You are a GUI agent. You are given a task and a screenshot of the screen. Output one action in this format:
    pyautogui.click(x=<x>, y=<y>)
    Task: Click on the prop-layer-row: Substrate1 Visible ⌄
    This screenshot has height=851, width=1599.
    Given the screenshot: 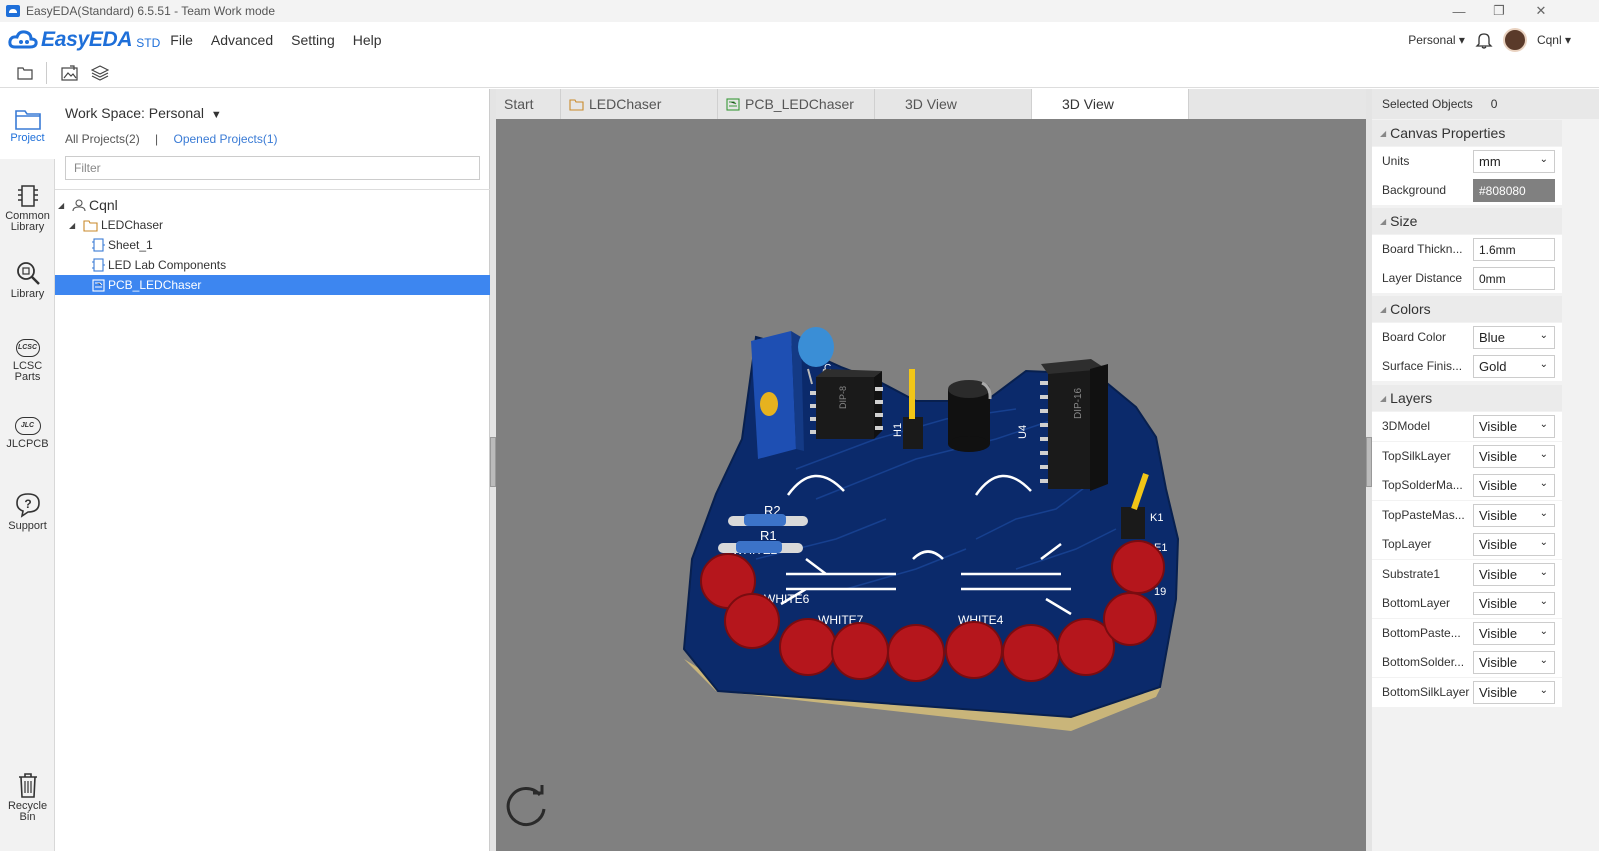 What is the action you would take?
    pyautogui.click(x=1467, y=574)
    